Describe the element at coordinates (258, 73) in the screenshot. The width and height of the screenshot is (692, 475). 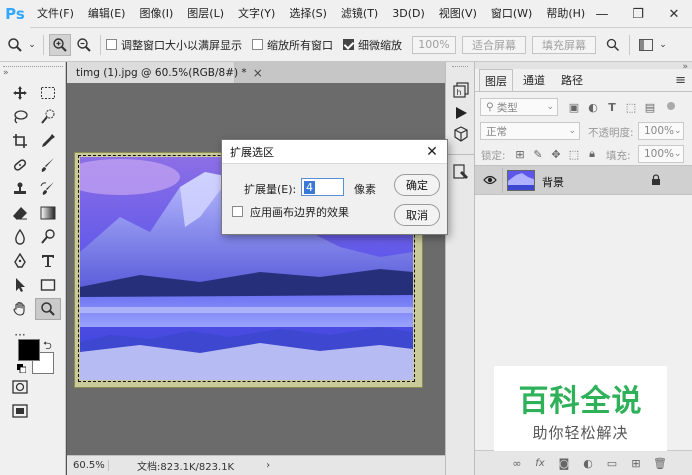
I see `close-tab-icon: ×` at that location.